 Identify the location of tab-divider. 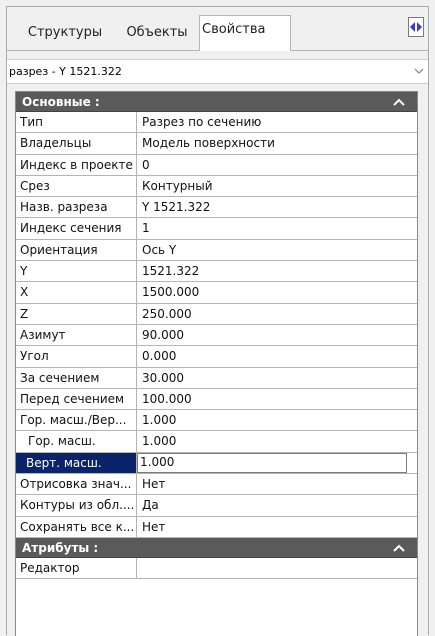
(217, 50).